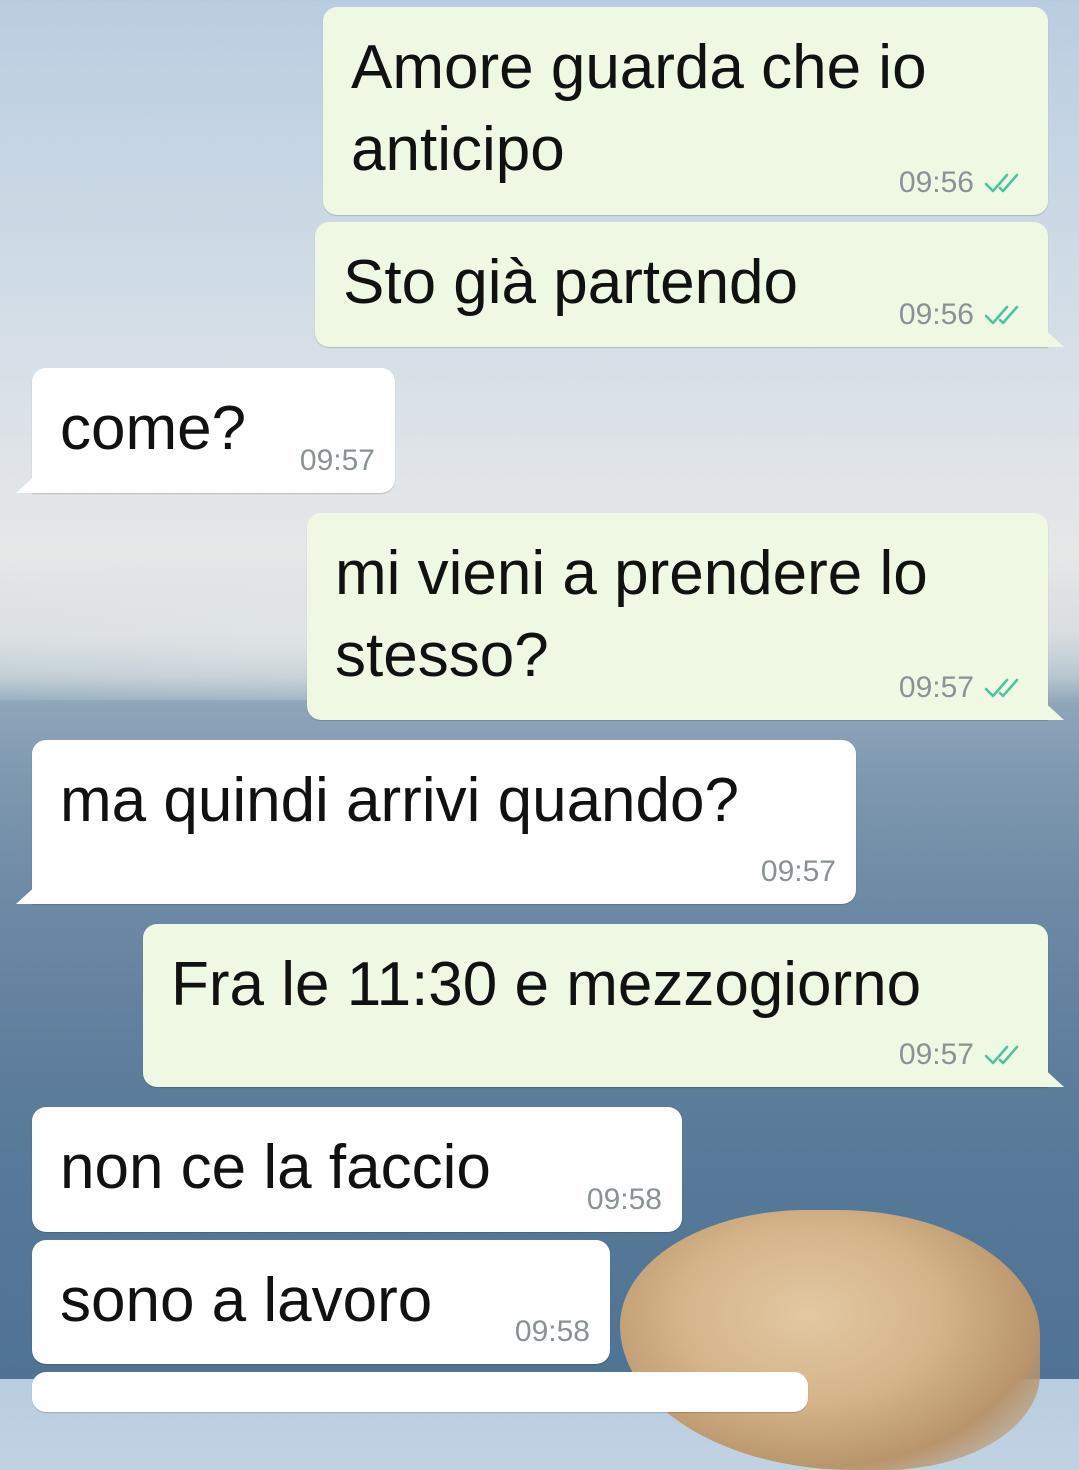 The height and width of the screenshot is (1470, 1079). I want to click on message-bubble-outgoing: Fra le 11:30 e mezzogiorno 09:57, so click(603, 1005).